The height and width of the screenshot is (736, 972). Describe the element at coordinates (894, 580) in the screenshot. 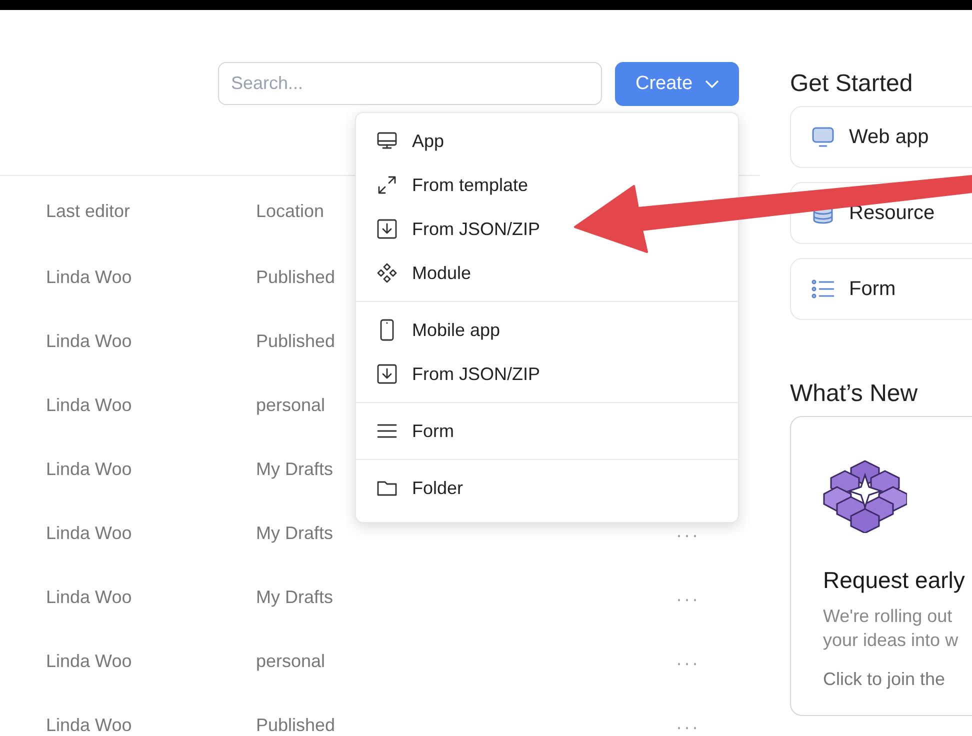

I see `card-heading: Request early` at that location.